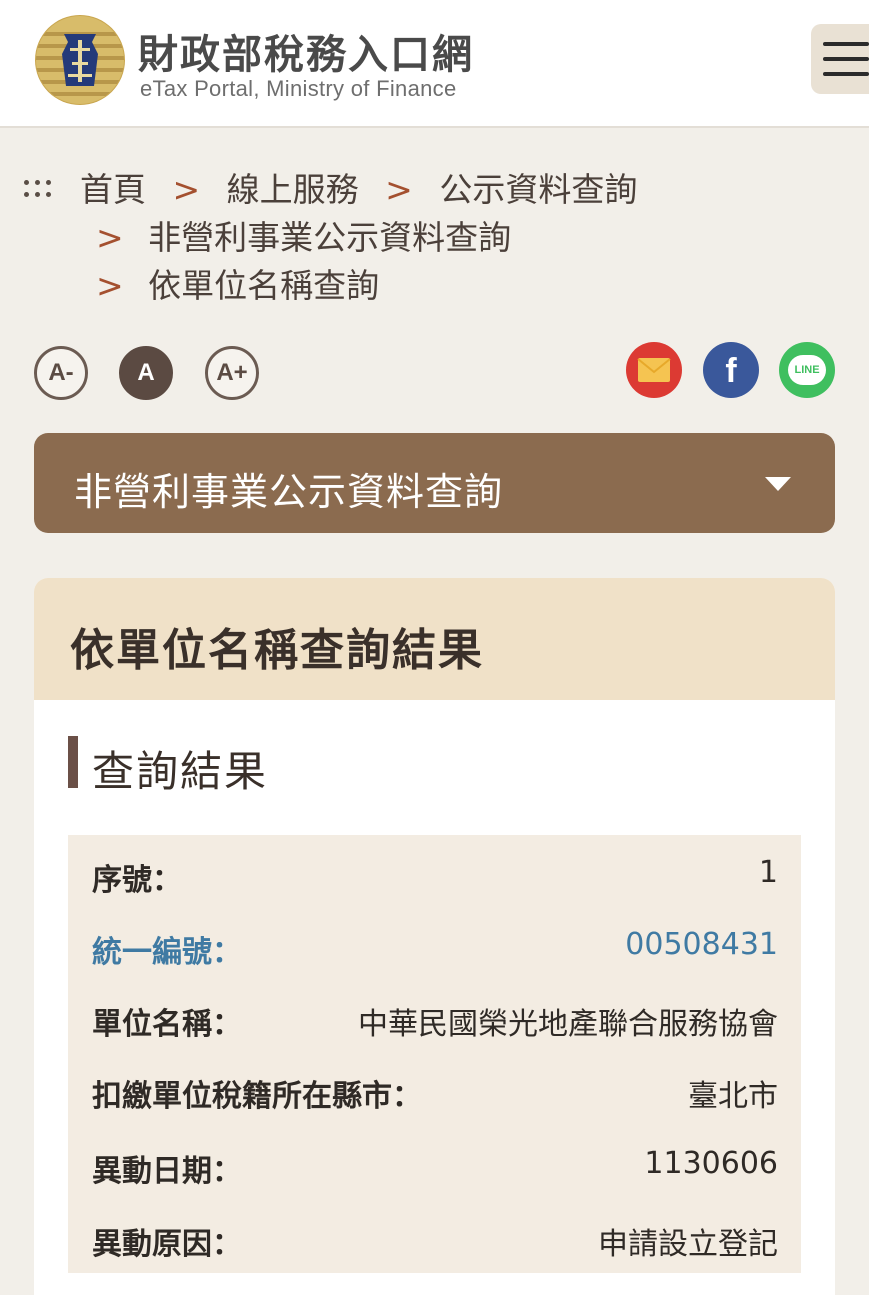 This screenshot has width=869, height=1295. Describe the element at coordinates (167, 952) in the screenshot. I see `row-label: 統一編號：` at that location.